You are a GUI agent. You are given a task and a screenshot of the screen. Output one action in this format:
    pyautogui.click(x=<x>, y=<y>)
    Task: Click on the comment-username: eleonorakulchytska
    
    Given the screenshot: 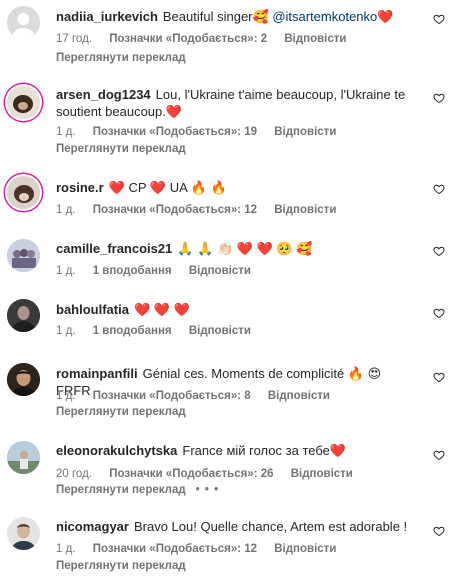 What is the action you would take?
    pyautogui.click(x=116, y=450)
    